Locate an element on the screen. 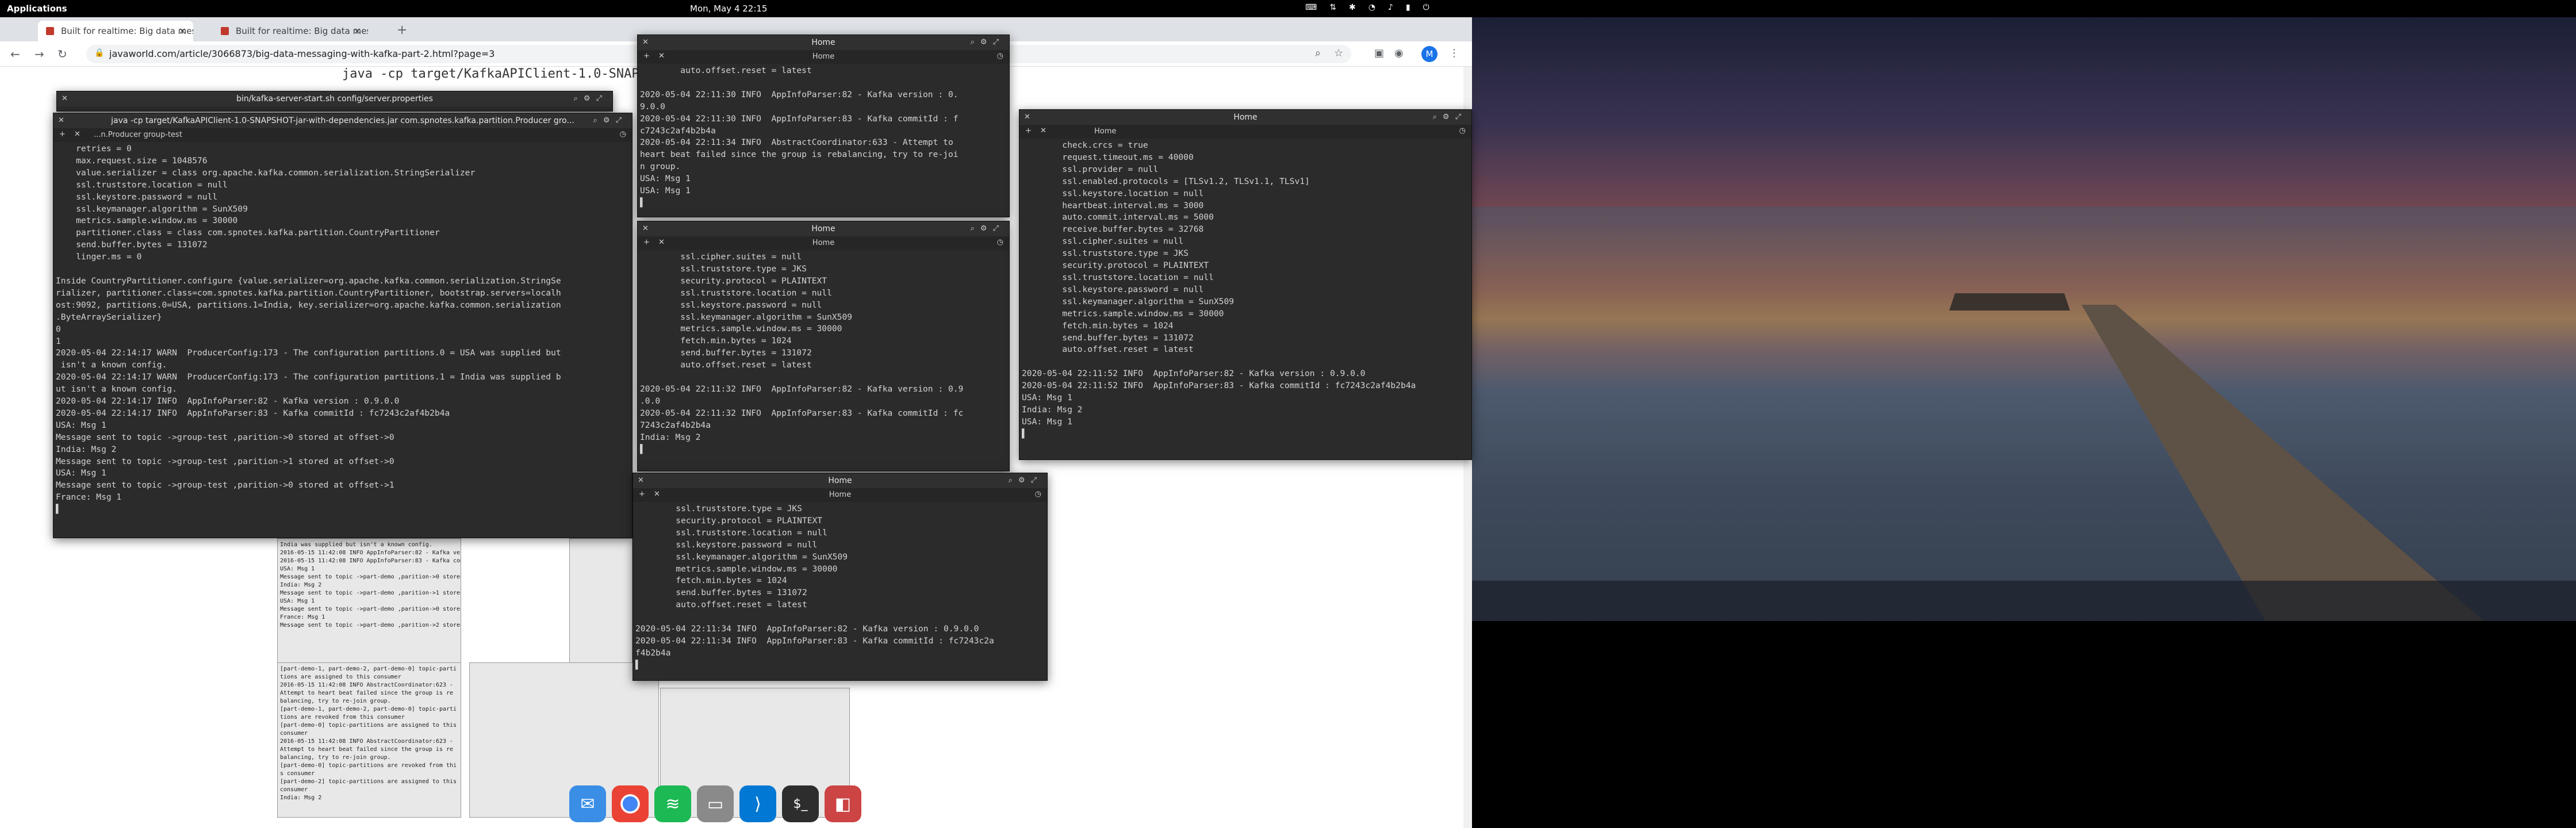  volume-icon: ♪ is located at coordinates (1390, 7).